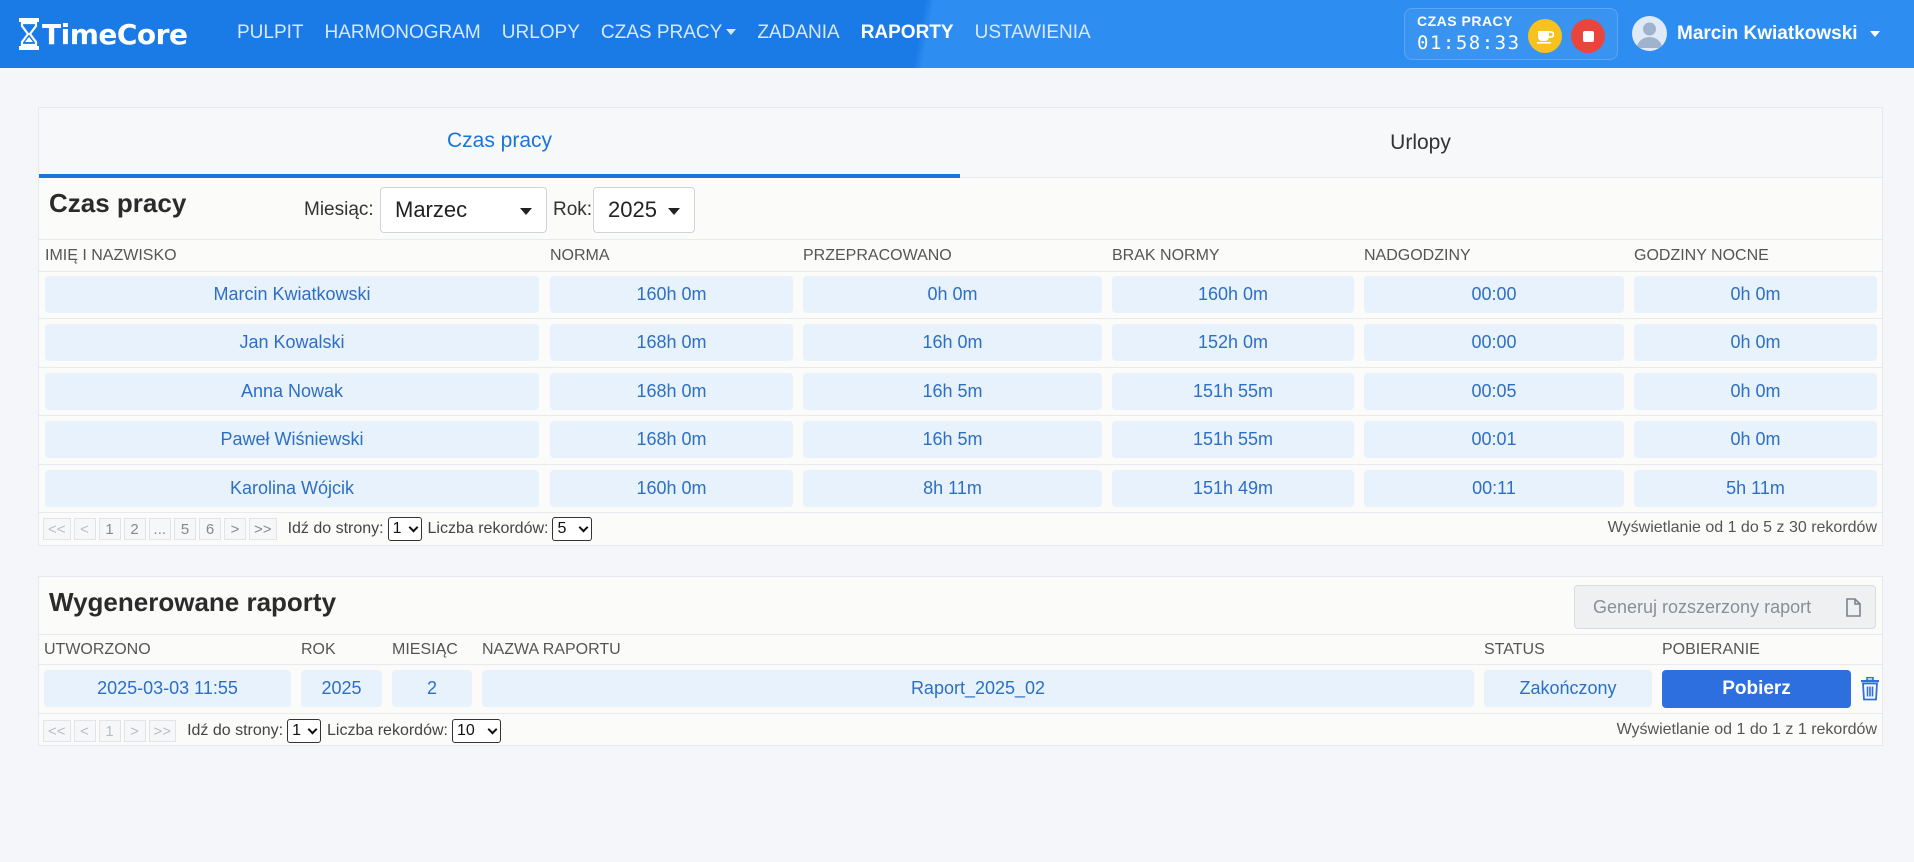 Image resolution: width=1914 pixels, height=862 pixels. I want to click on generate-button-label: Generuj rozszerzony raport, so click(1702, 606).